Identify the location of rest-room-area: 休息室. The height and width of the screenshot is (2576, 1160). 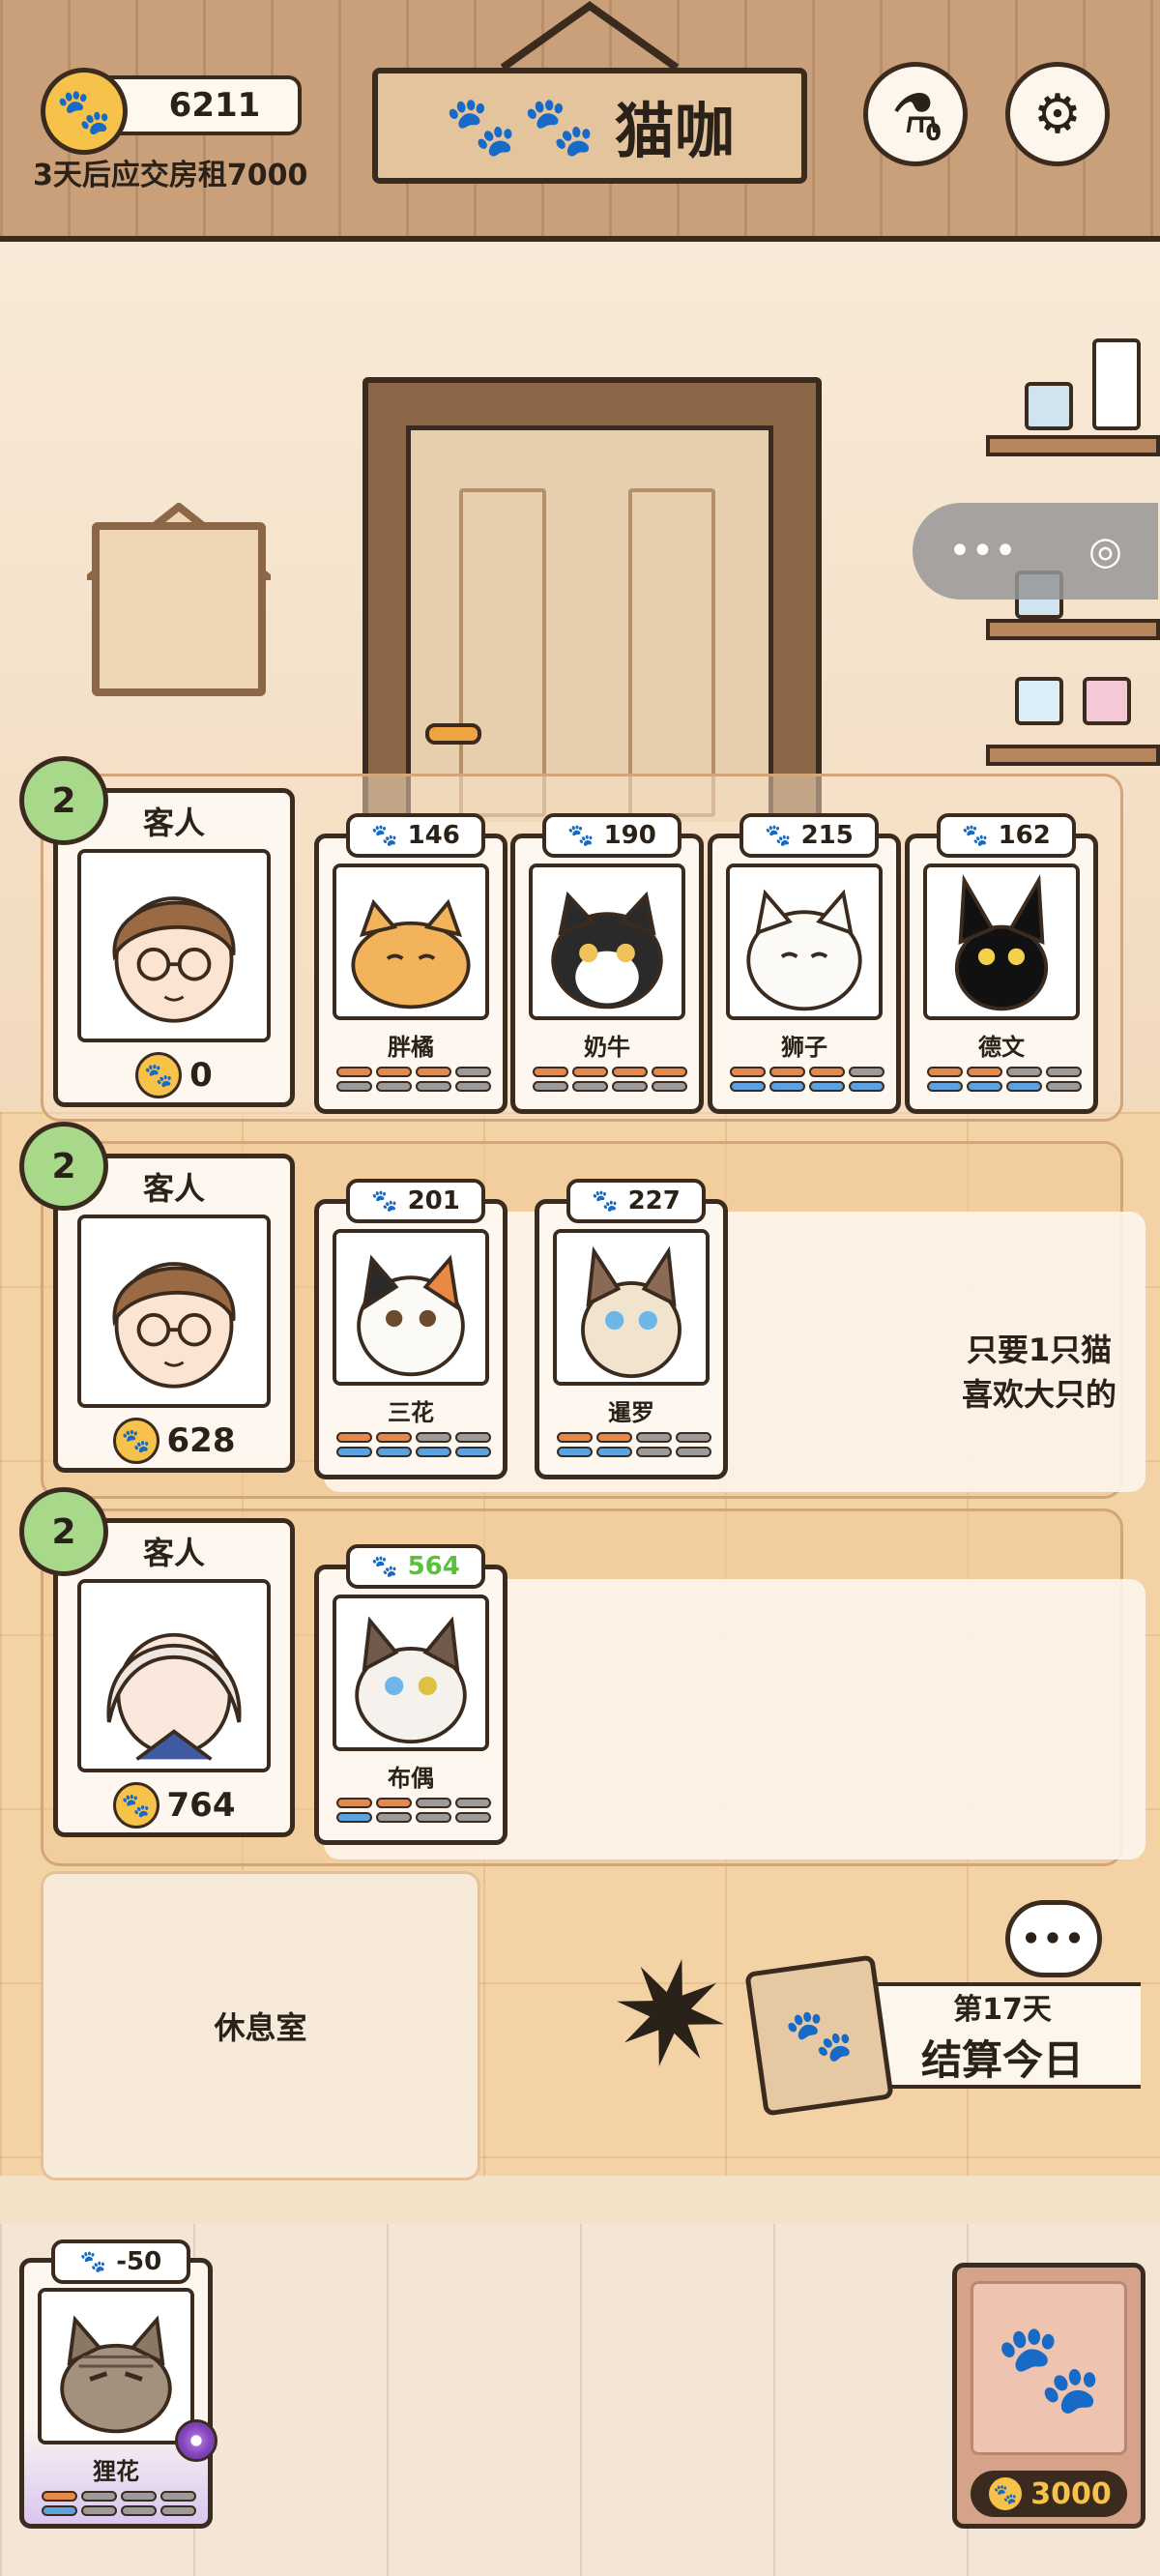
(260, 2026).